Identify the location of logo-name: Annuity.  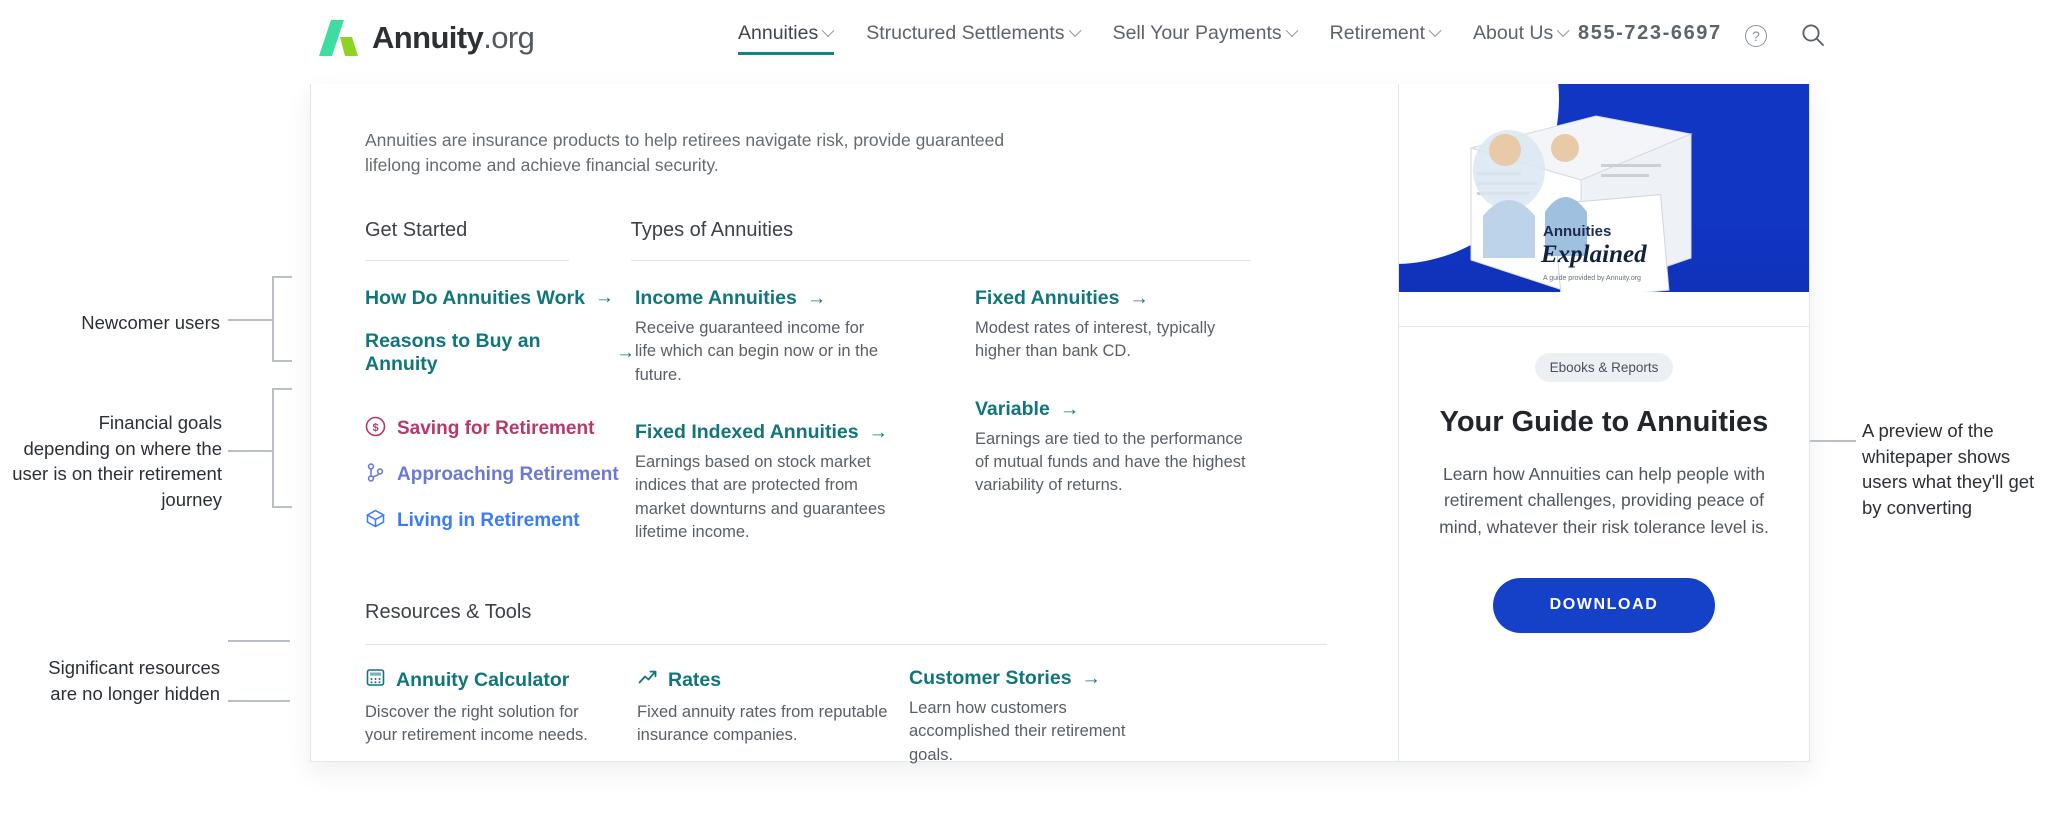
(428, 37).